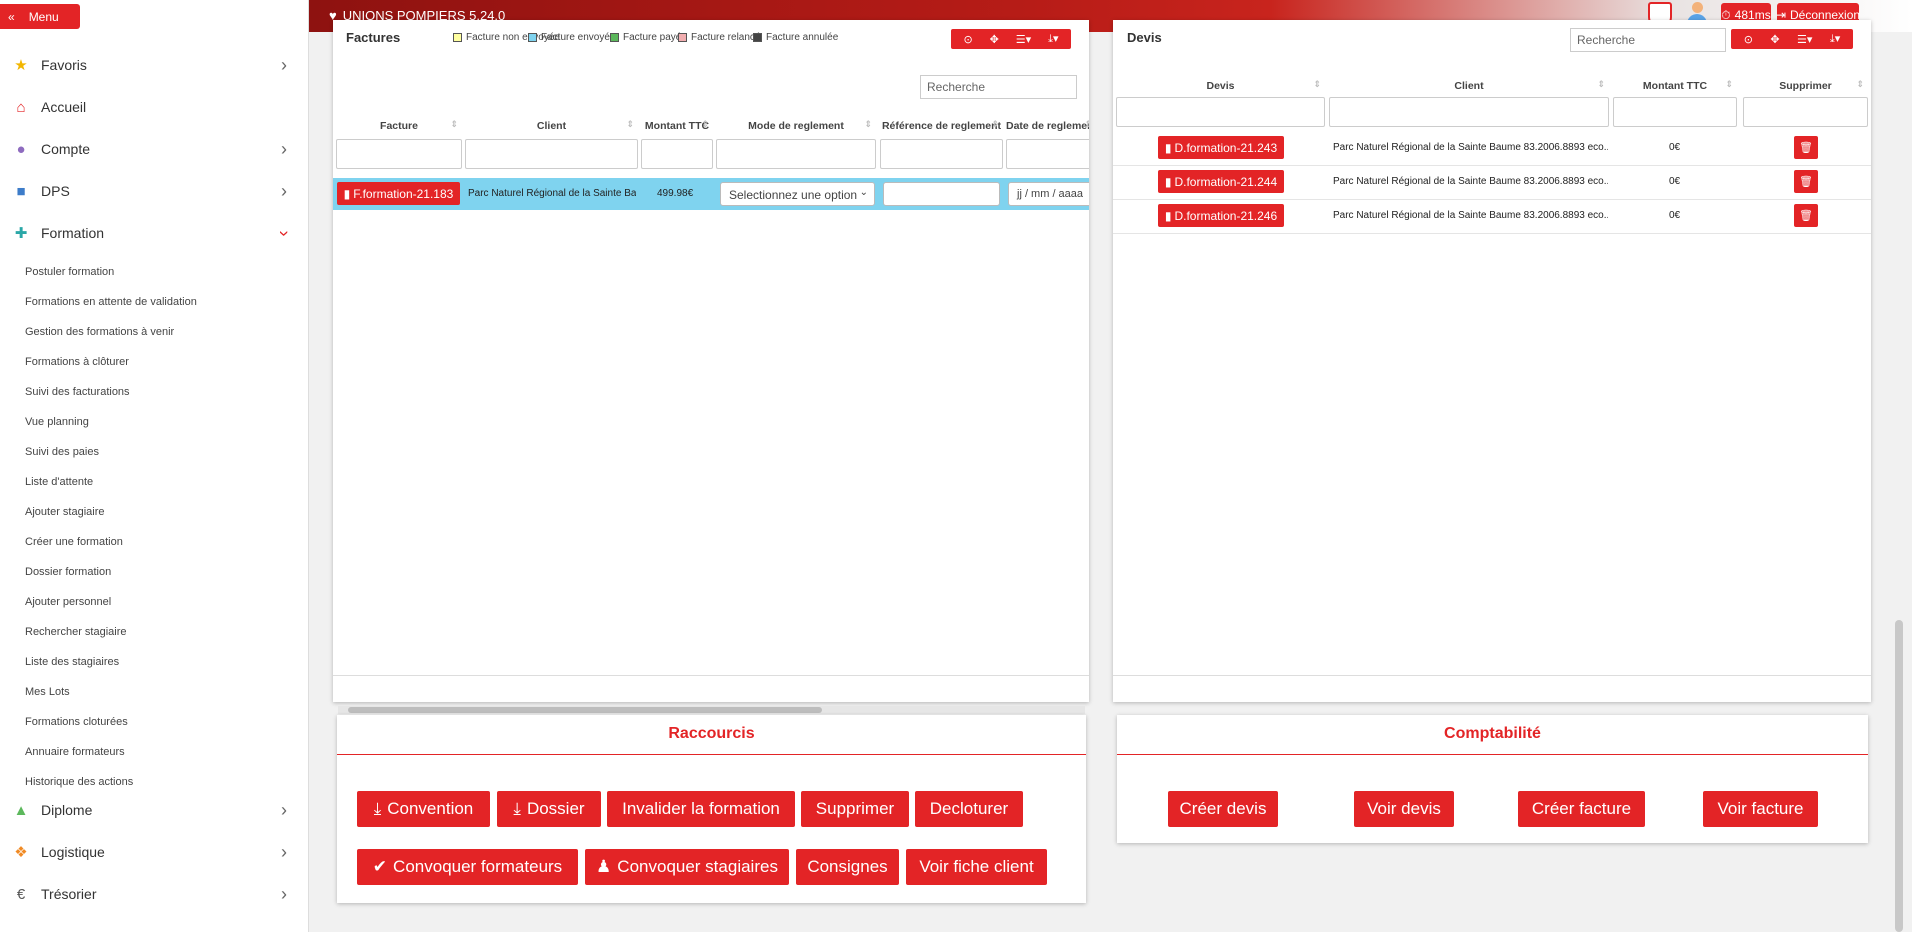  What do you see at coordinates (796, 154) in the screenshot?
I see `filter-mode` at bounding box center [796, 154].